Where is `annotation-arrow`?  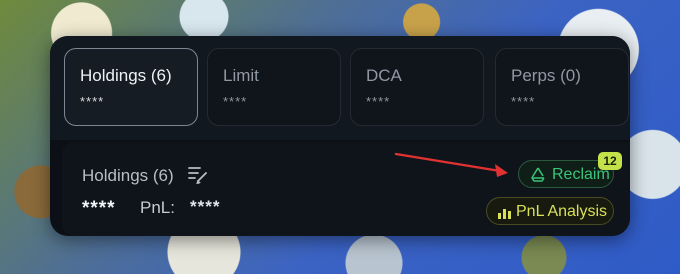
annotation-arrow is located at coordinates (451, 164).